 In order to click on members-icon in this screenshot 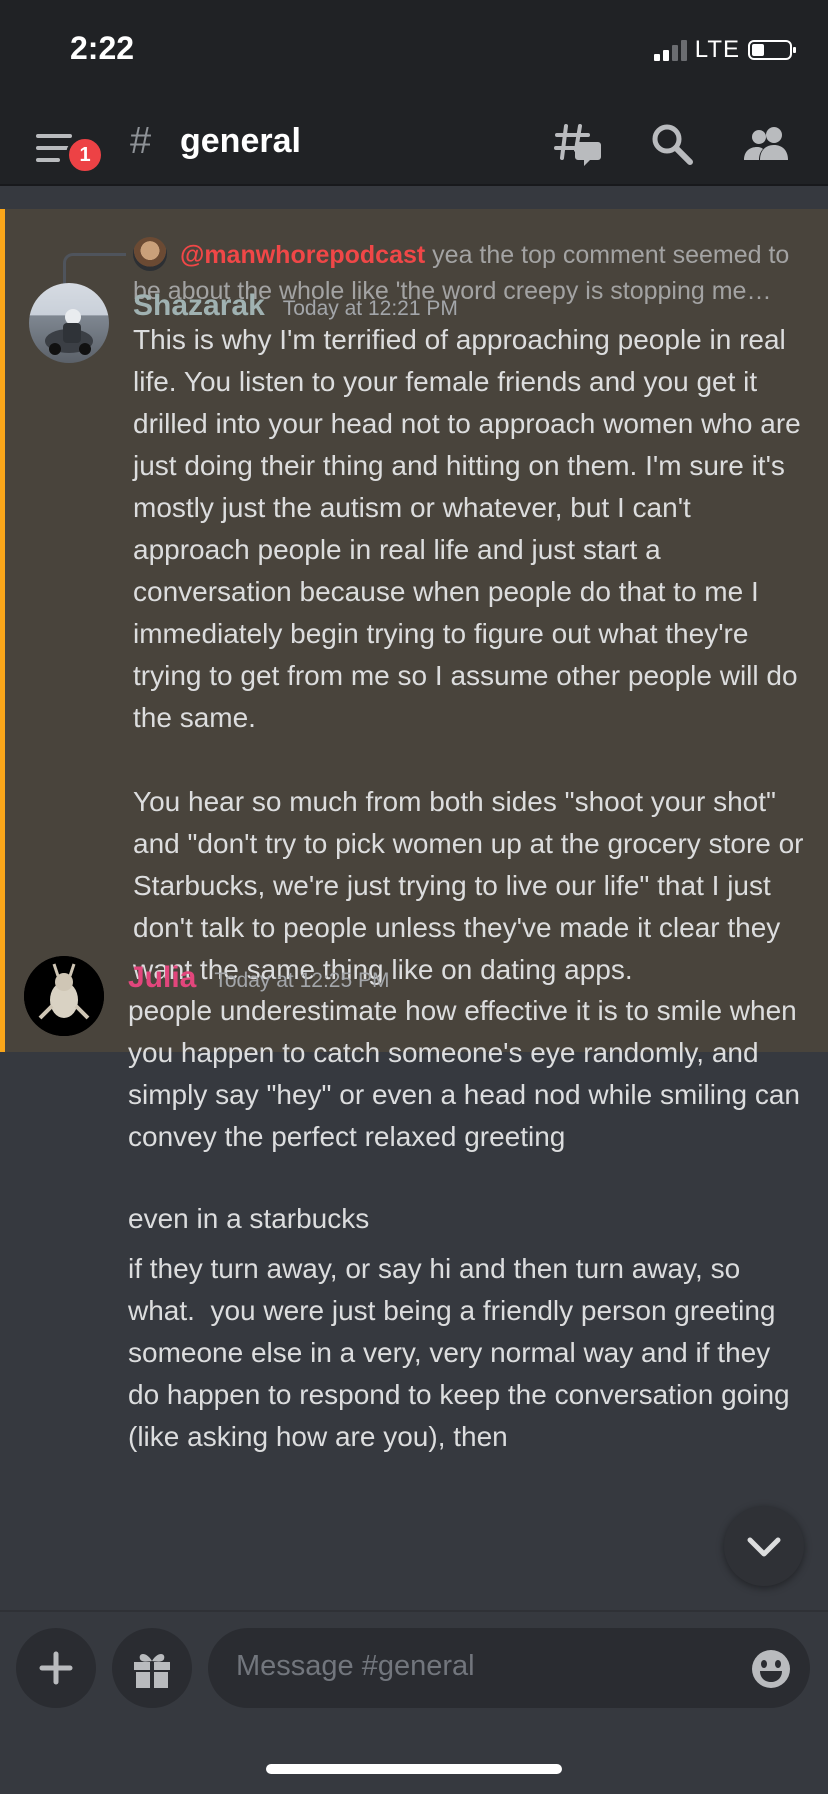, I will do `click(766, 144)`.